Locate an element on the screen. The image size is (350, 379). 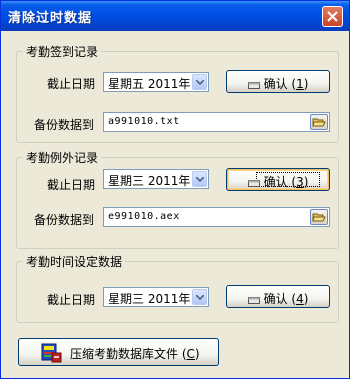
confirm-button-4: 确认 (4) is located at coordinates (278, 296).